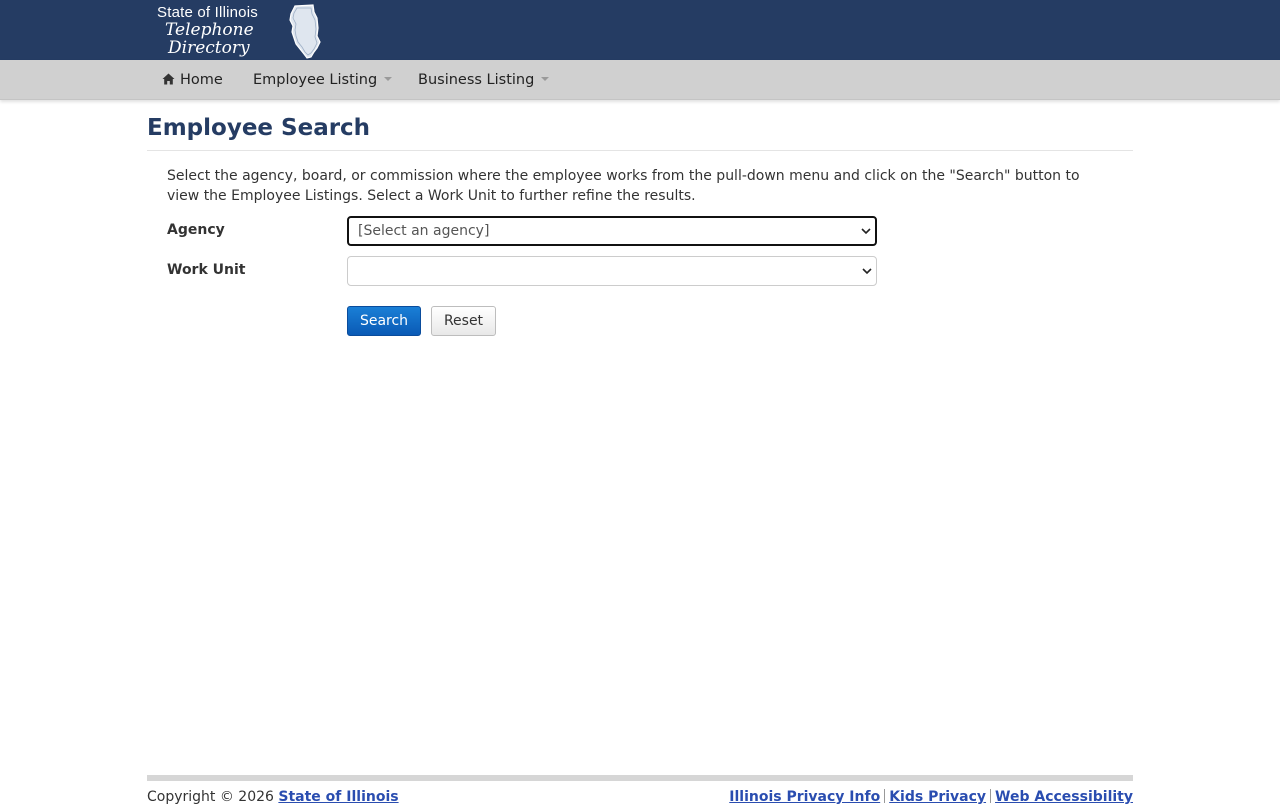  Describe the element at coordinates (804, 797) in the screenshot. I see `privacy-info-link: Illinois Privacy Info` at that location.